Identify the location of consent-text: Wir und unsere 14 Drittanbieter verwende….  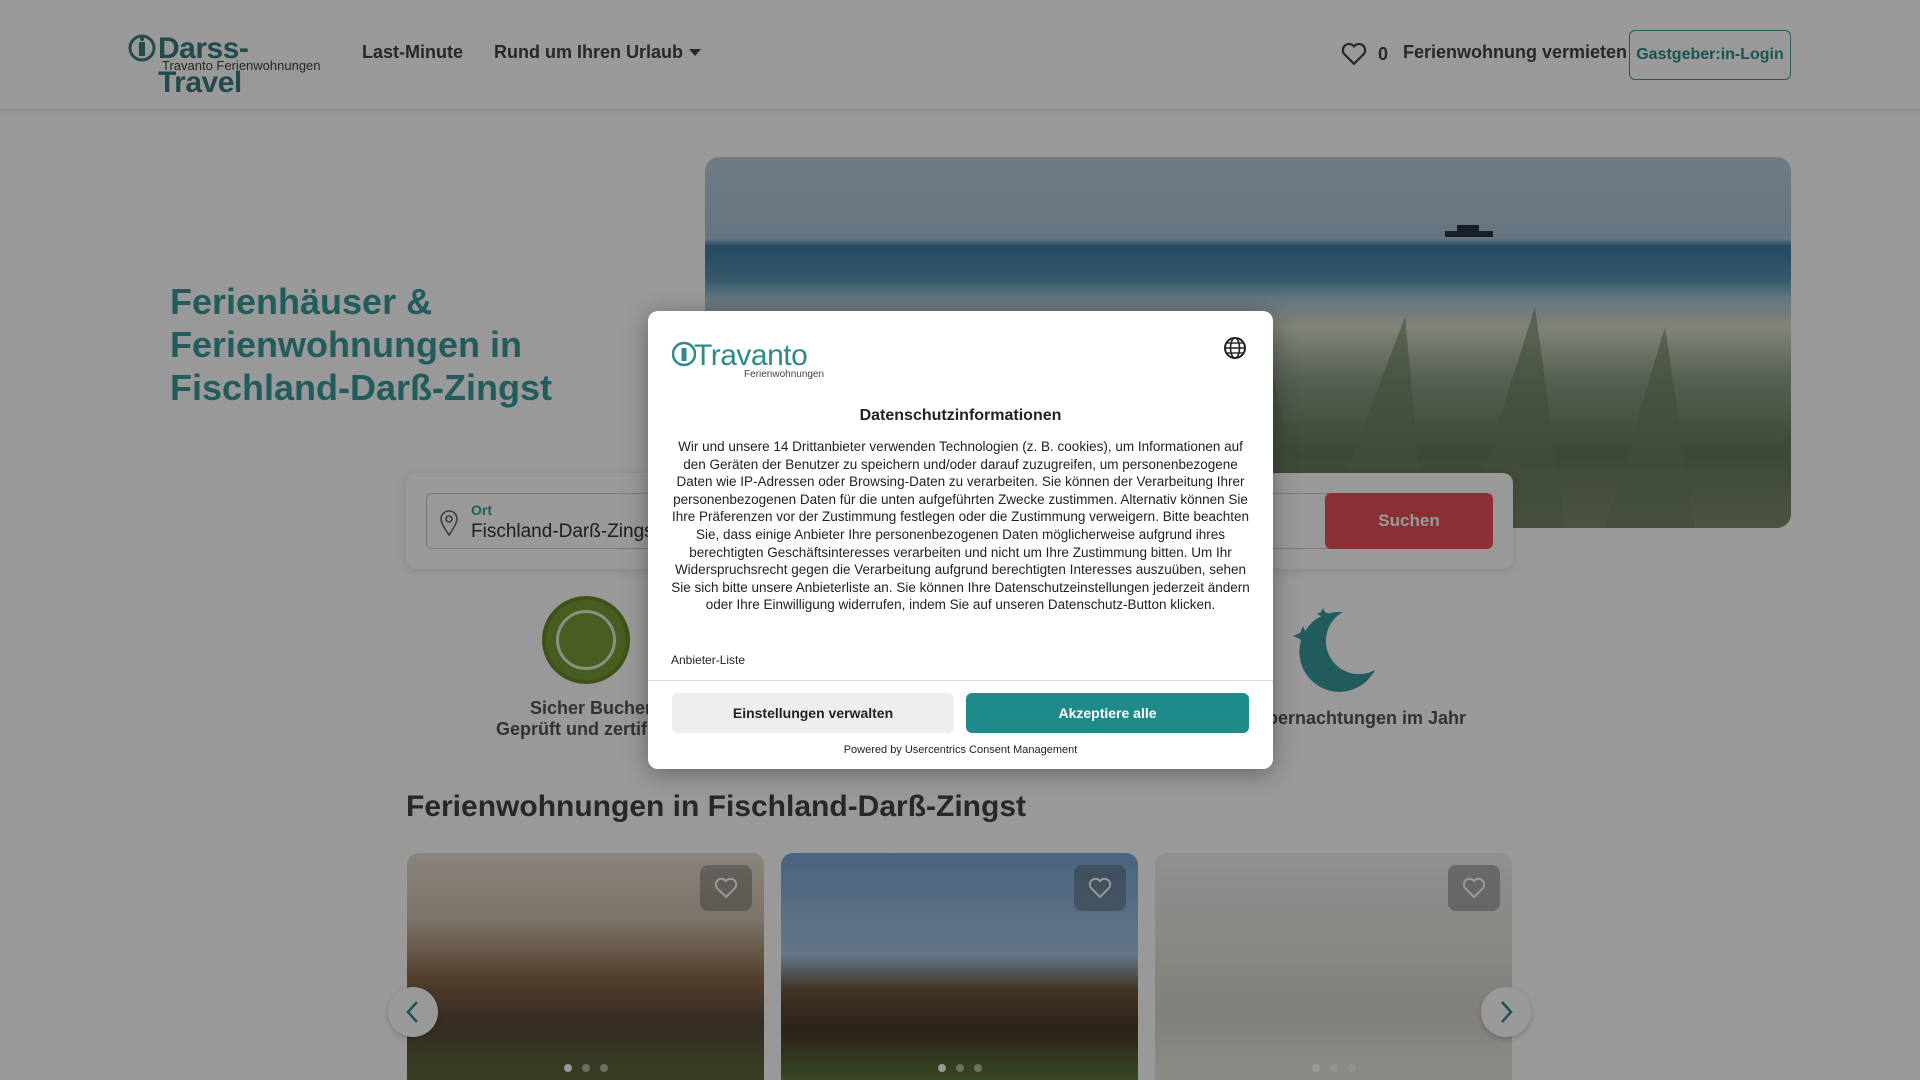
(960, 526).